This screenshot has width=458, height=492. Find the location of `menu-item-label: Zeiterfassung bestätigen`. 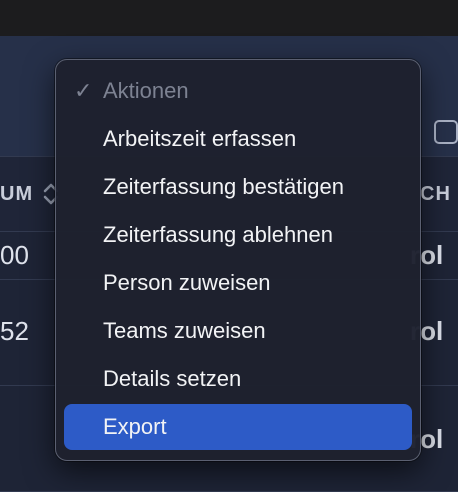

menu-item-label: Zeiterfassung bestätigen is located at coordinates (223, 186).